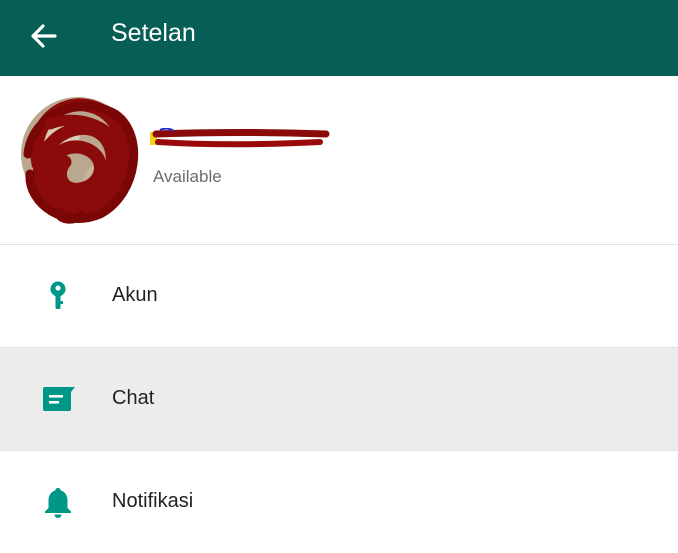 The image size is (678, 553). I want to click on key-icon, so click(58, 295).